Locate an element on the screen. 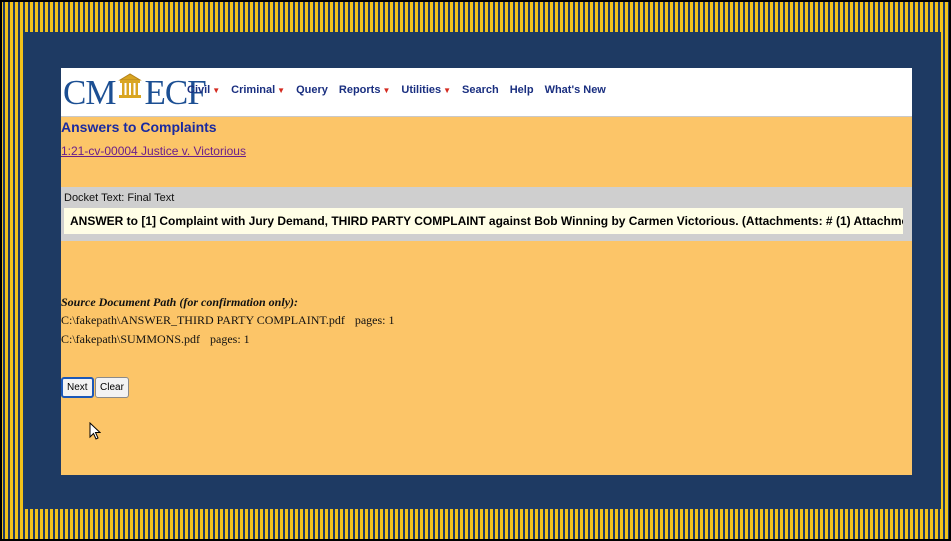 The height and width of the screenshot is (541, 951). menu-whats-new: What's New is located at coordinates (575, 90).